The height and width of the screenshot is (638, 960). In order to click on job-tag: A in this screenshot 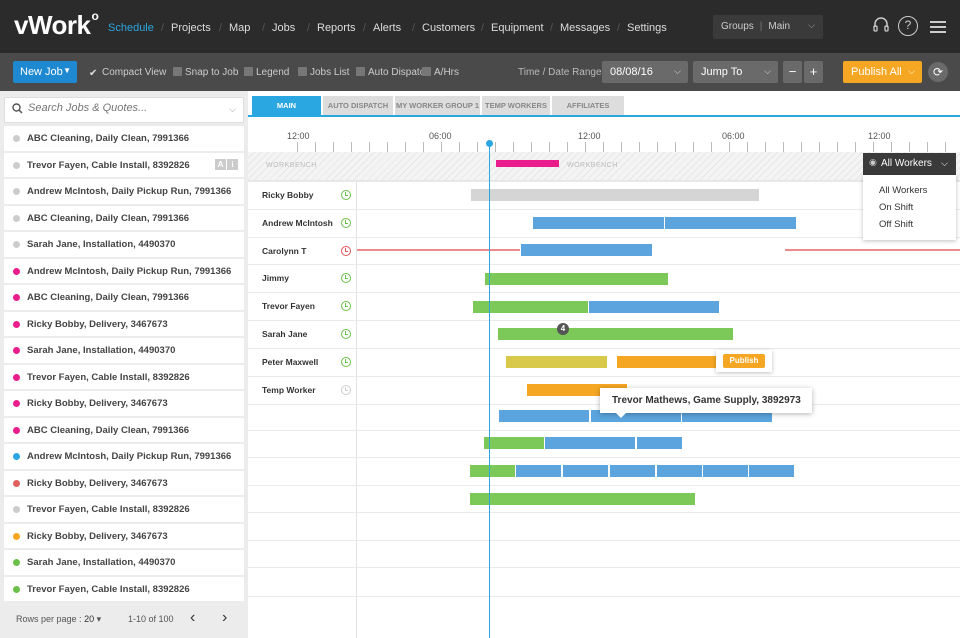, I will do `click(220, 164)`.